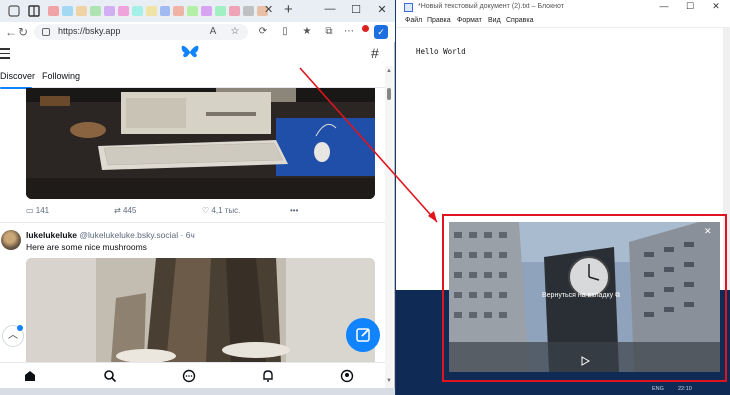 This screenshot has height=395, width=730. I want to click on like-button: ♡ 4,1 тыс., so click(221, 210).